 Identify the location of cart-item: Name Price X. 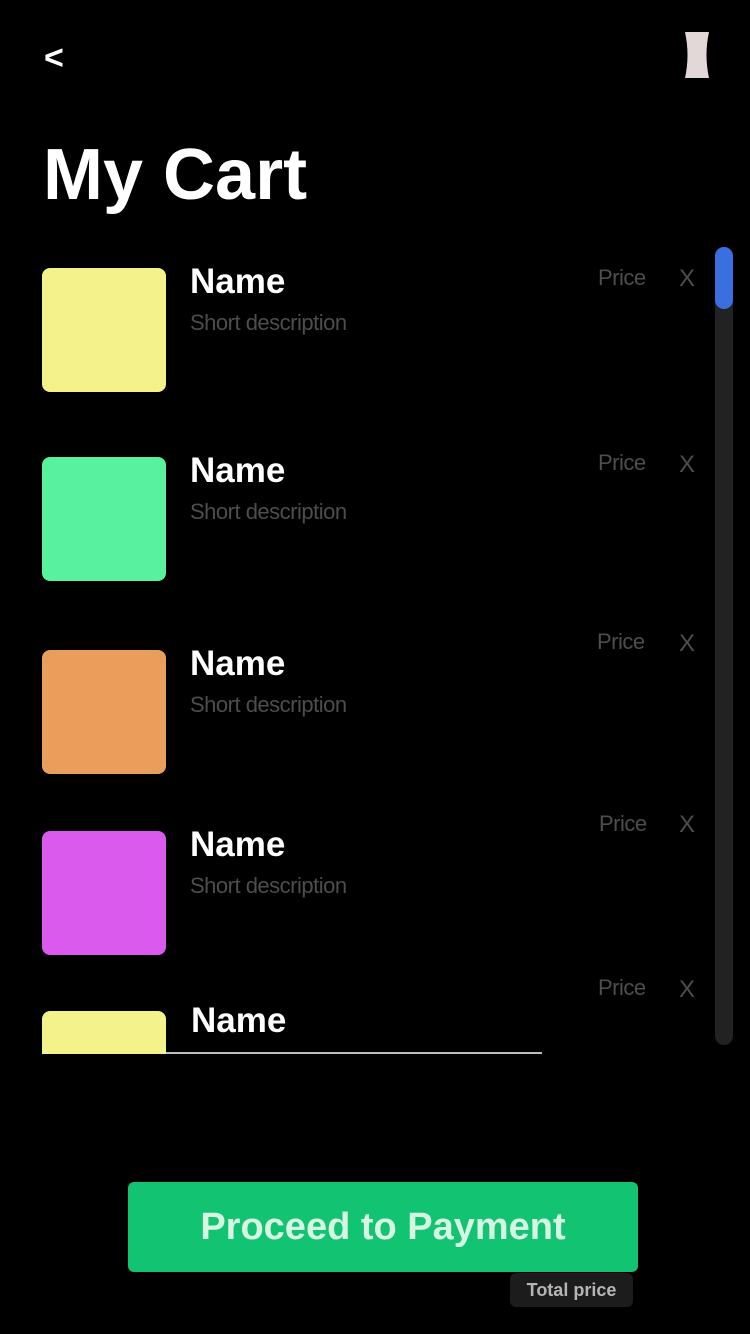
(350, 1014).